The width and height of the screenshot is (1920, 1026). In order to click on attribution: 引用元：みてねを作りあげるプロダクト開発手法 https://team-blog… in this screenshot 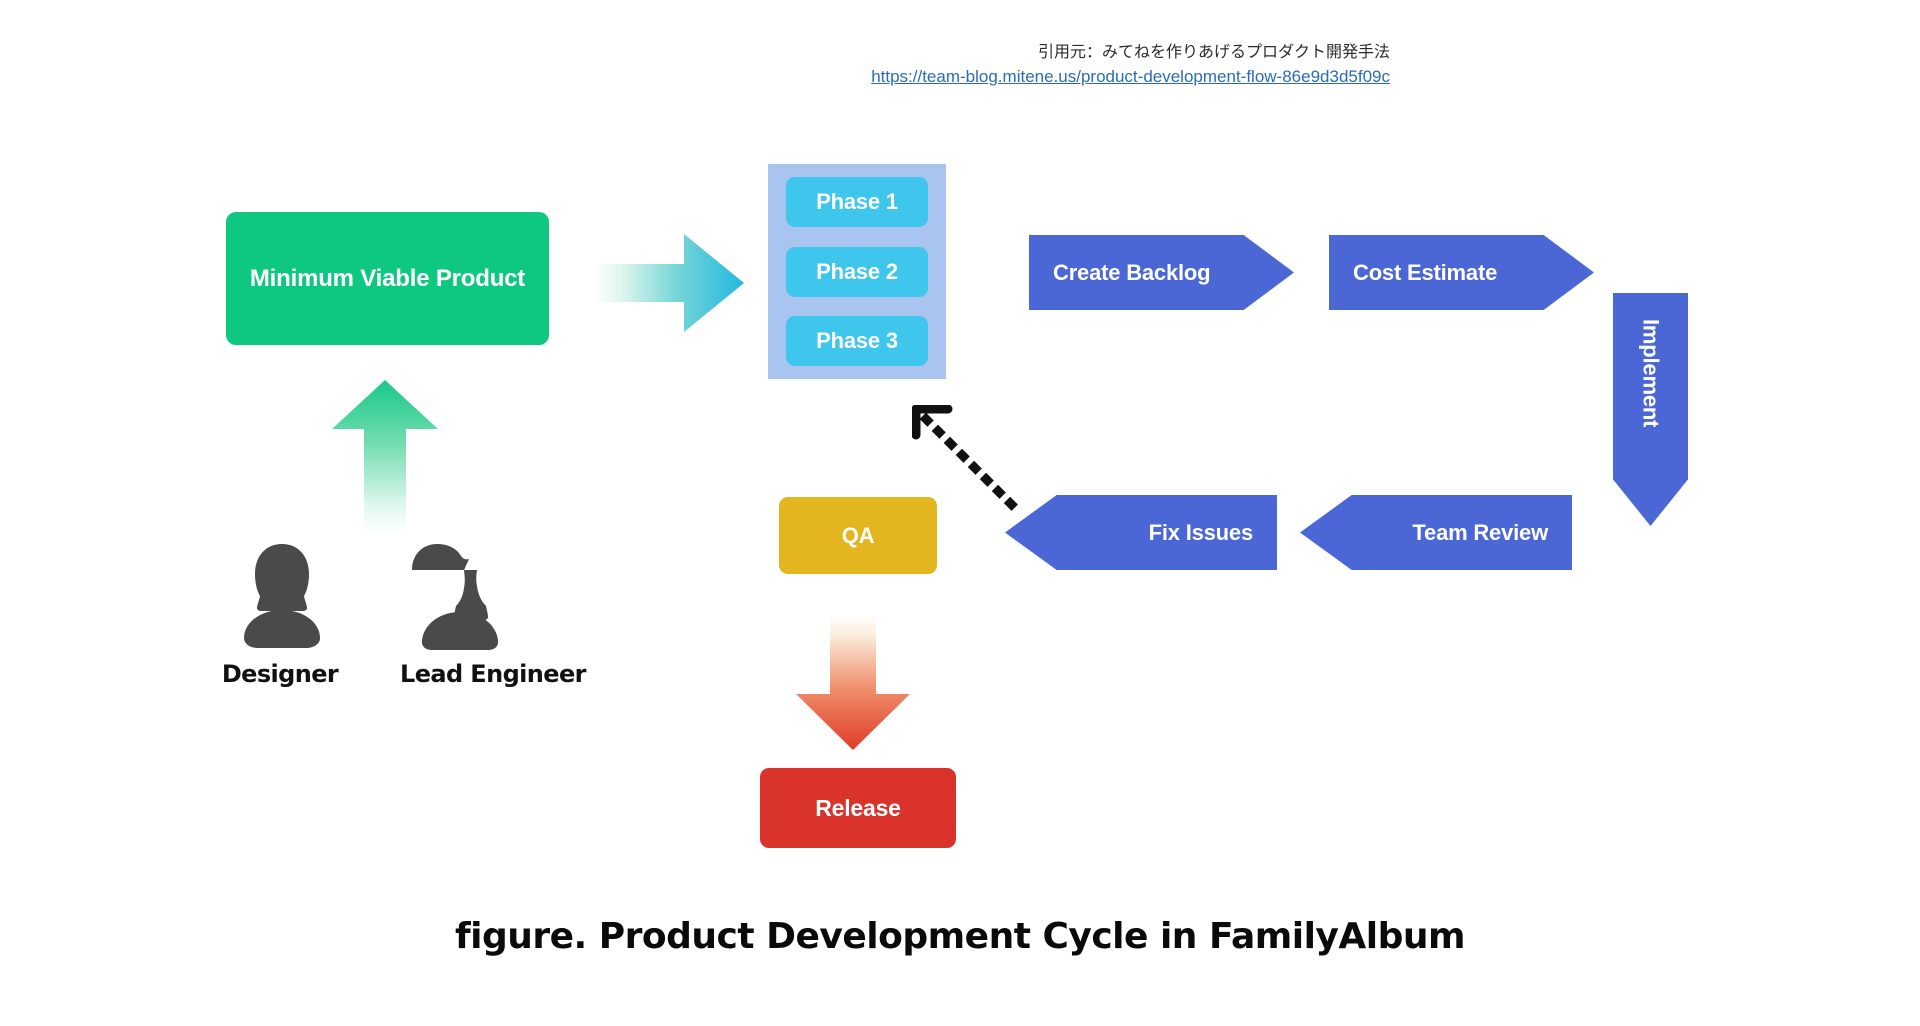, I will do `click(1040, 65)`.